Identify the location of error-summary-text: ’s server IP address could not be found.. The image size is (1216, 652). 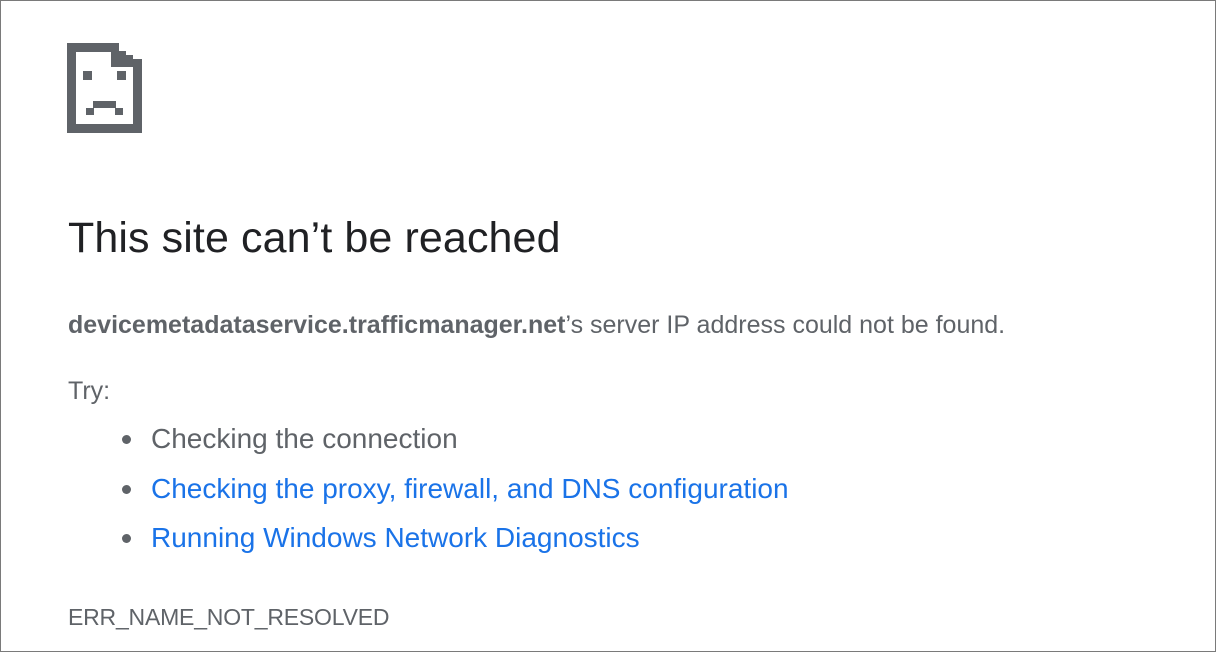
(785, 325).